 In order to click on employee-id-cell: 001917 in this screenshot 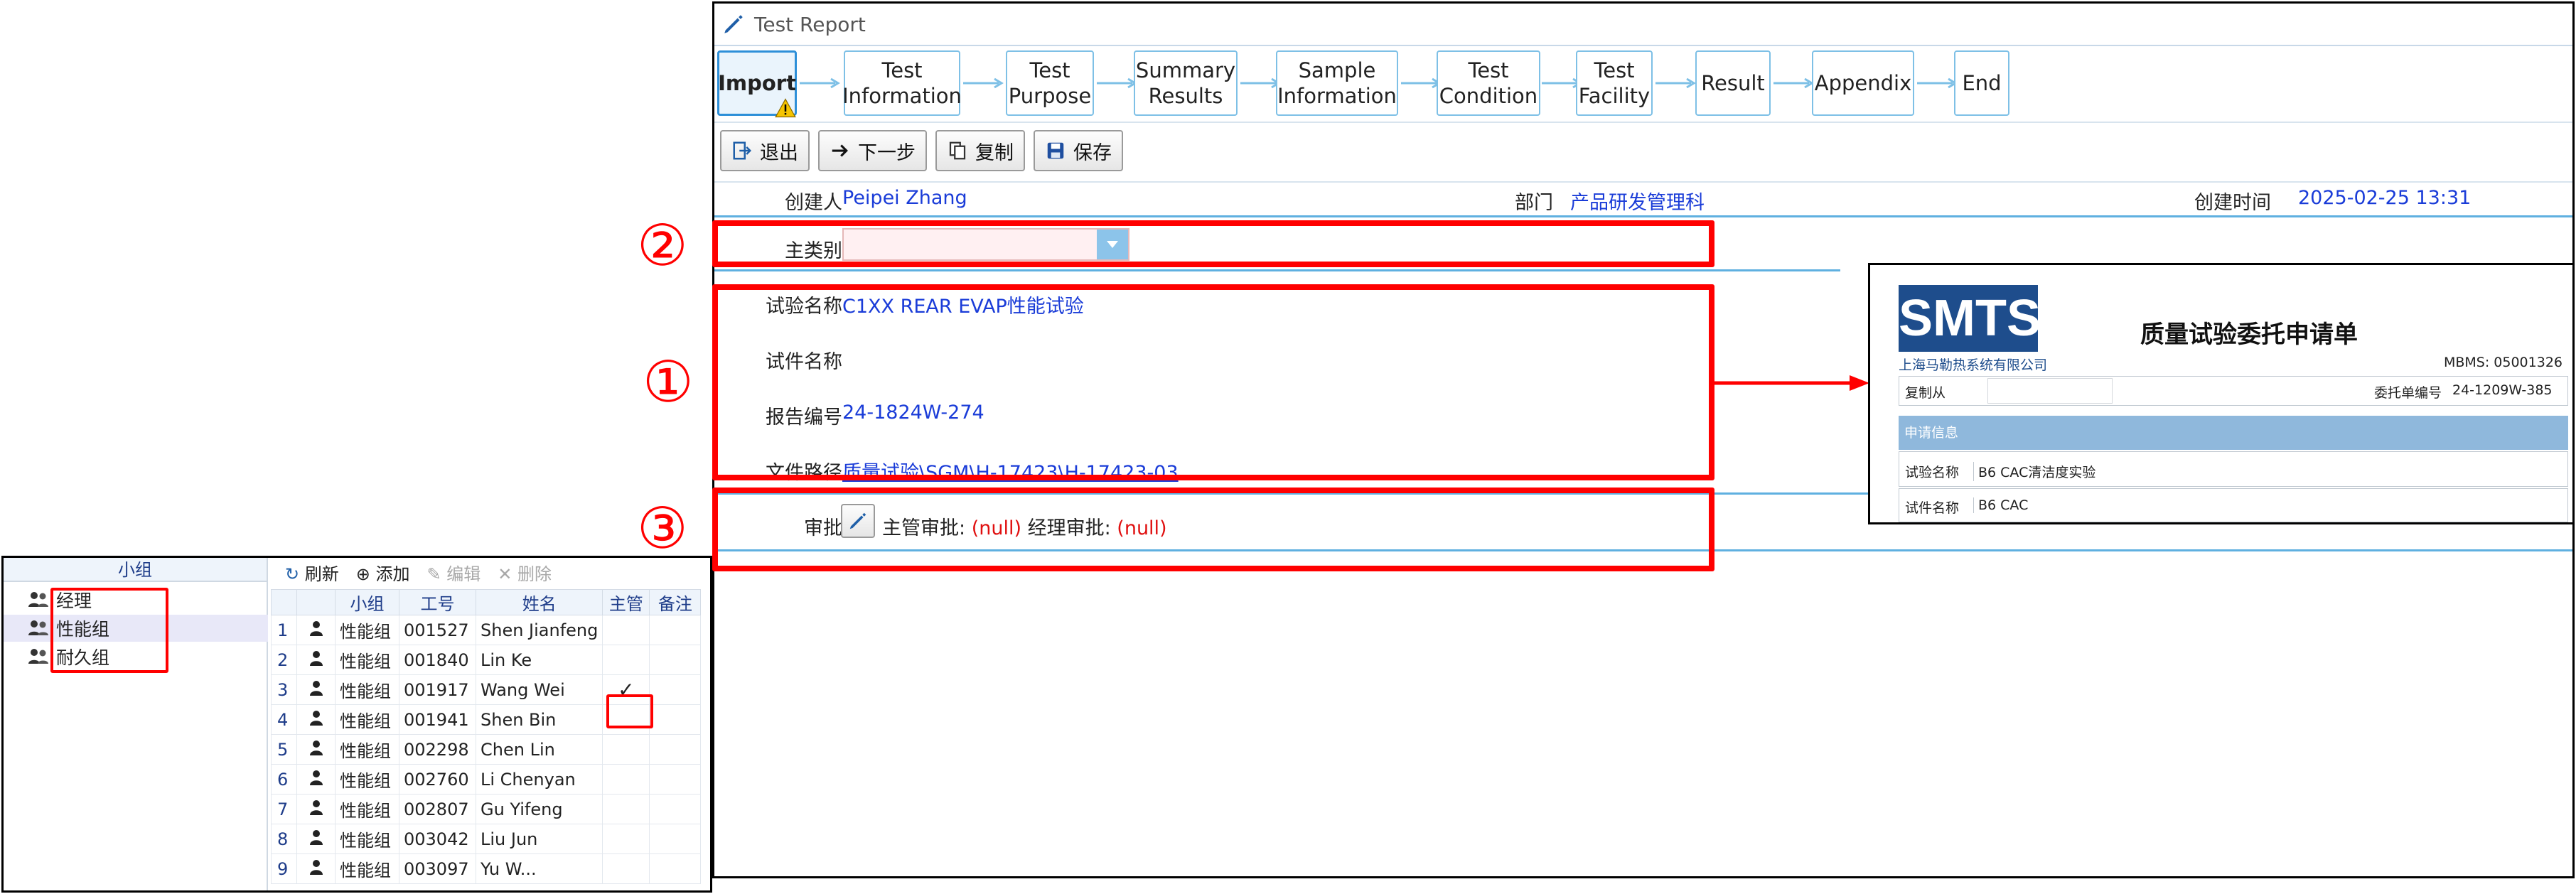, I will do `click(437, 689)`.